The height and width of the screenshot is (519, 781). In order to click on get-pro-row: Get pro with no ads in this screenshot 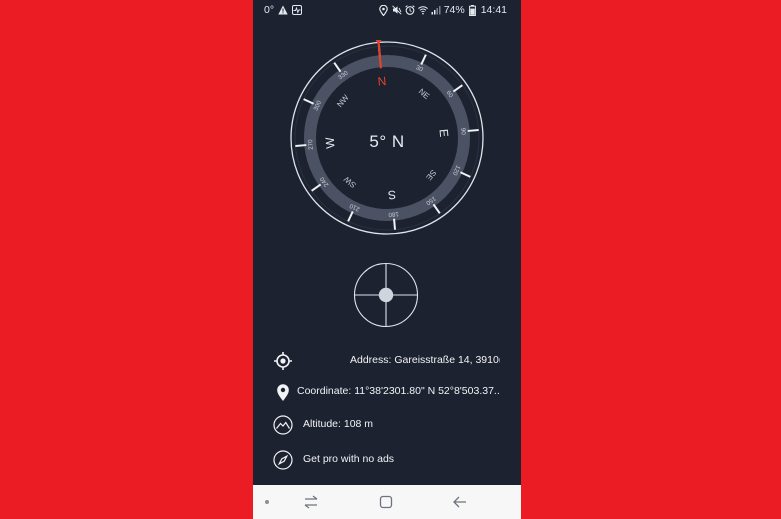, I will do `click(387, 460)`.